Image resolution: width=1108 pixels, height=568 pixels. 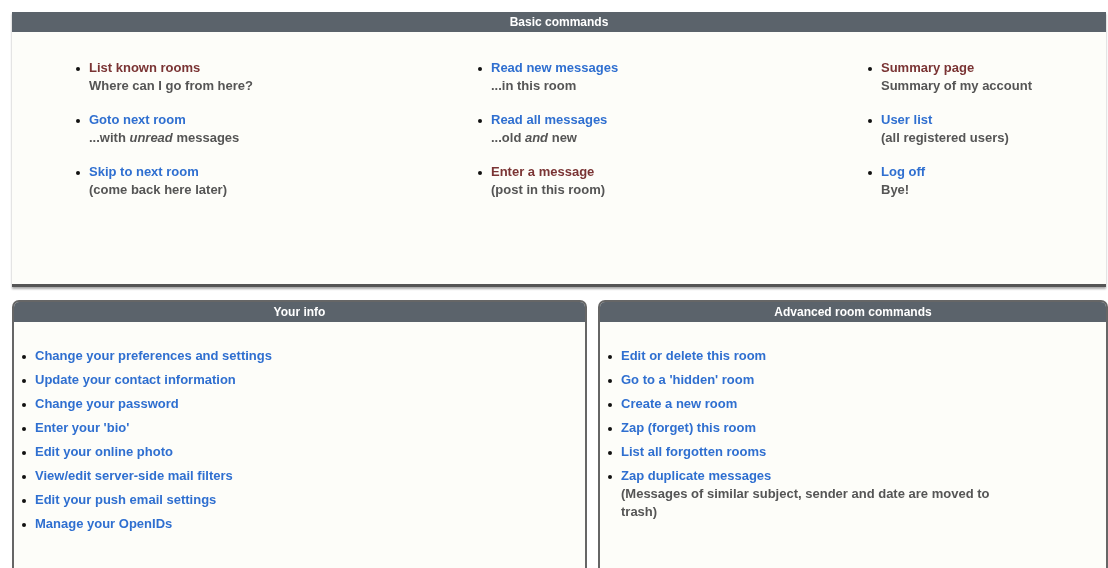 What do you see at coordinates (299, 312) in the screenshot?
I see `panel-header: Your info` at bounding box center [299, 312].